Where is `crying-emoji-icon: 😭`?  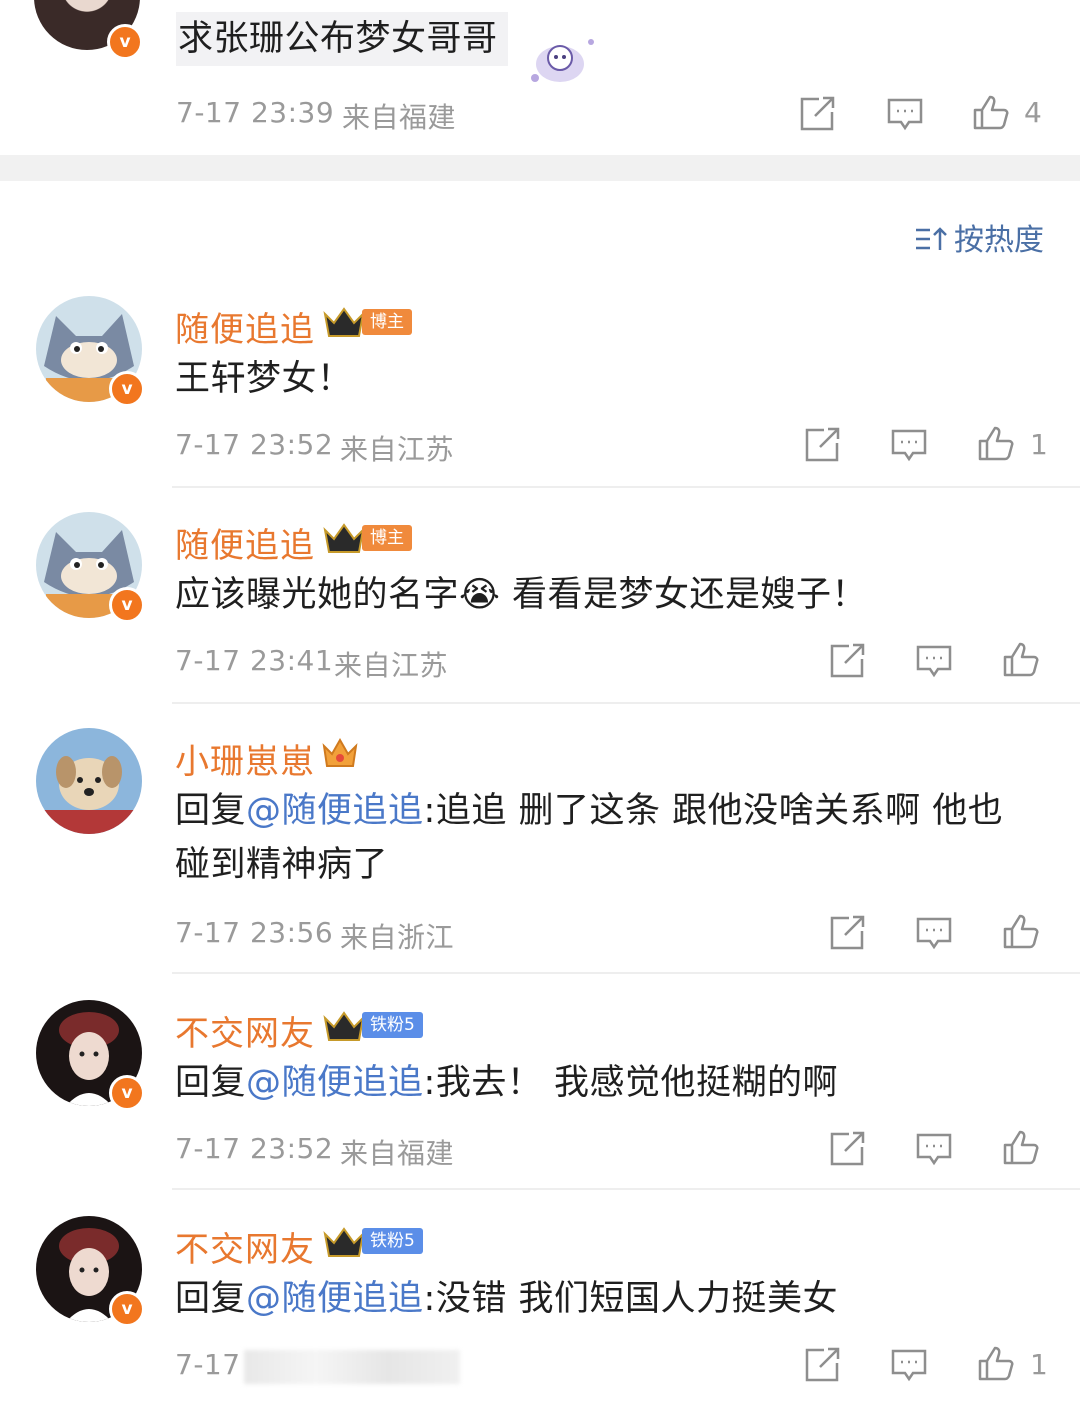
crying-emoji-icon: 😭 is located at coordinates (480, 595).